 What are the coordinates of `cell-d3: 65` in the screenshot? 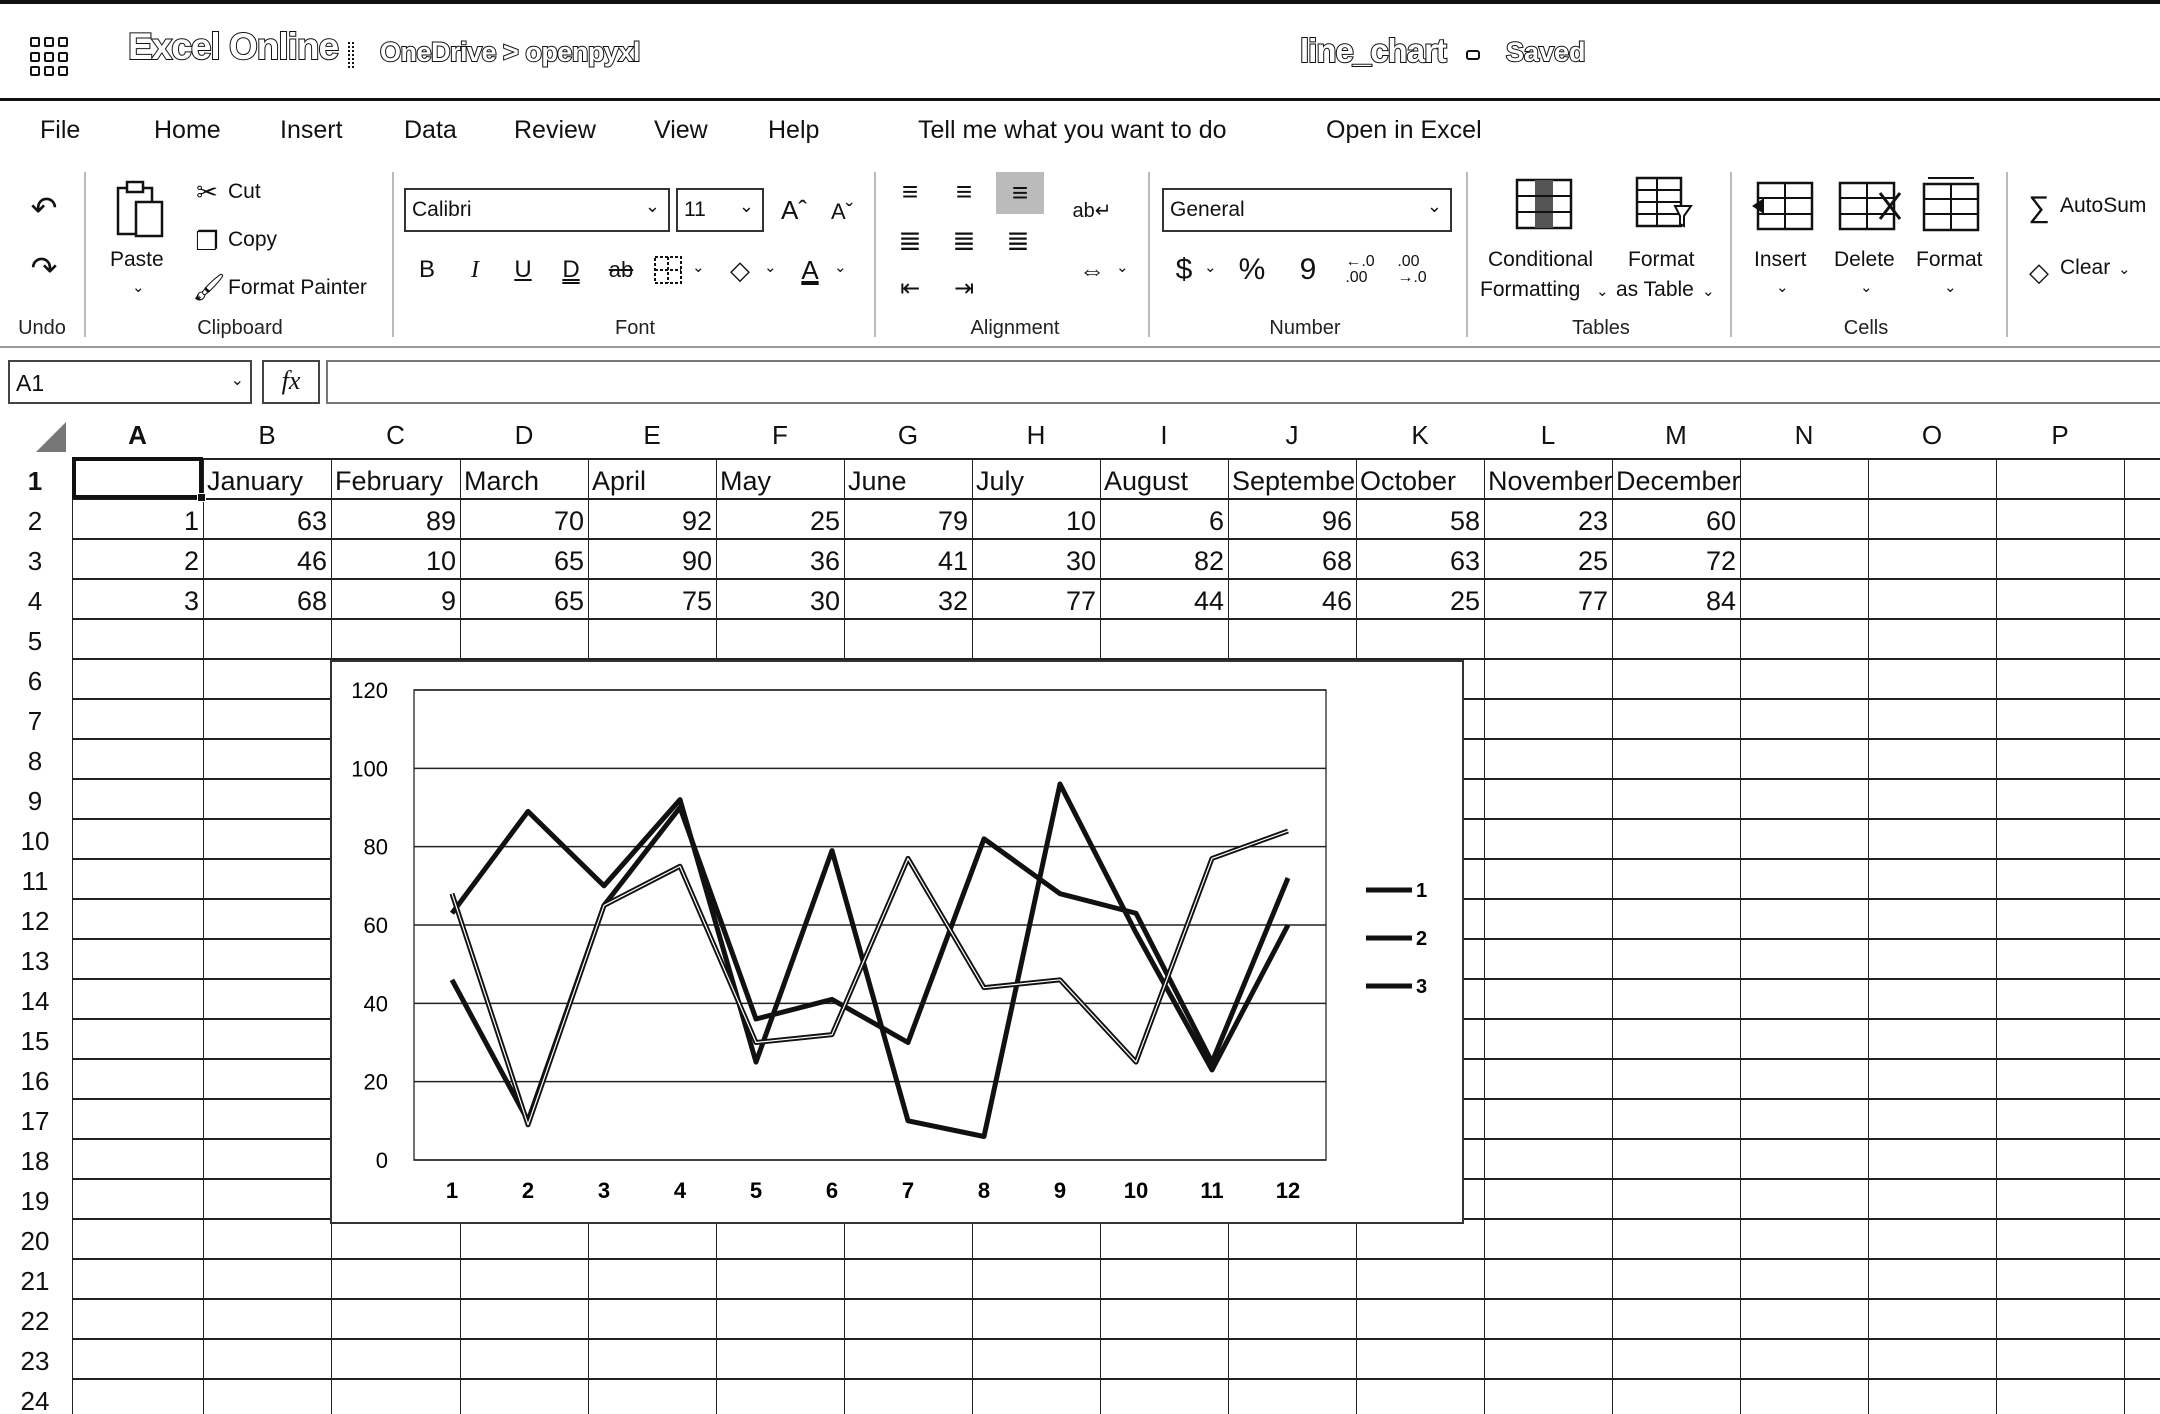 It's located at (524, 560).